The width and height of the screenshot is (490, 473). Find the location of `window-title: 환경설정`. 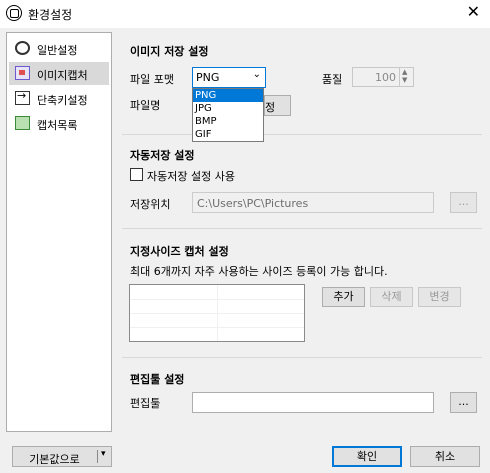

window-title: 환경설정 is located at coordinates (50, 15).